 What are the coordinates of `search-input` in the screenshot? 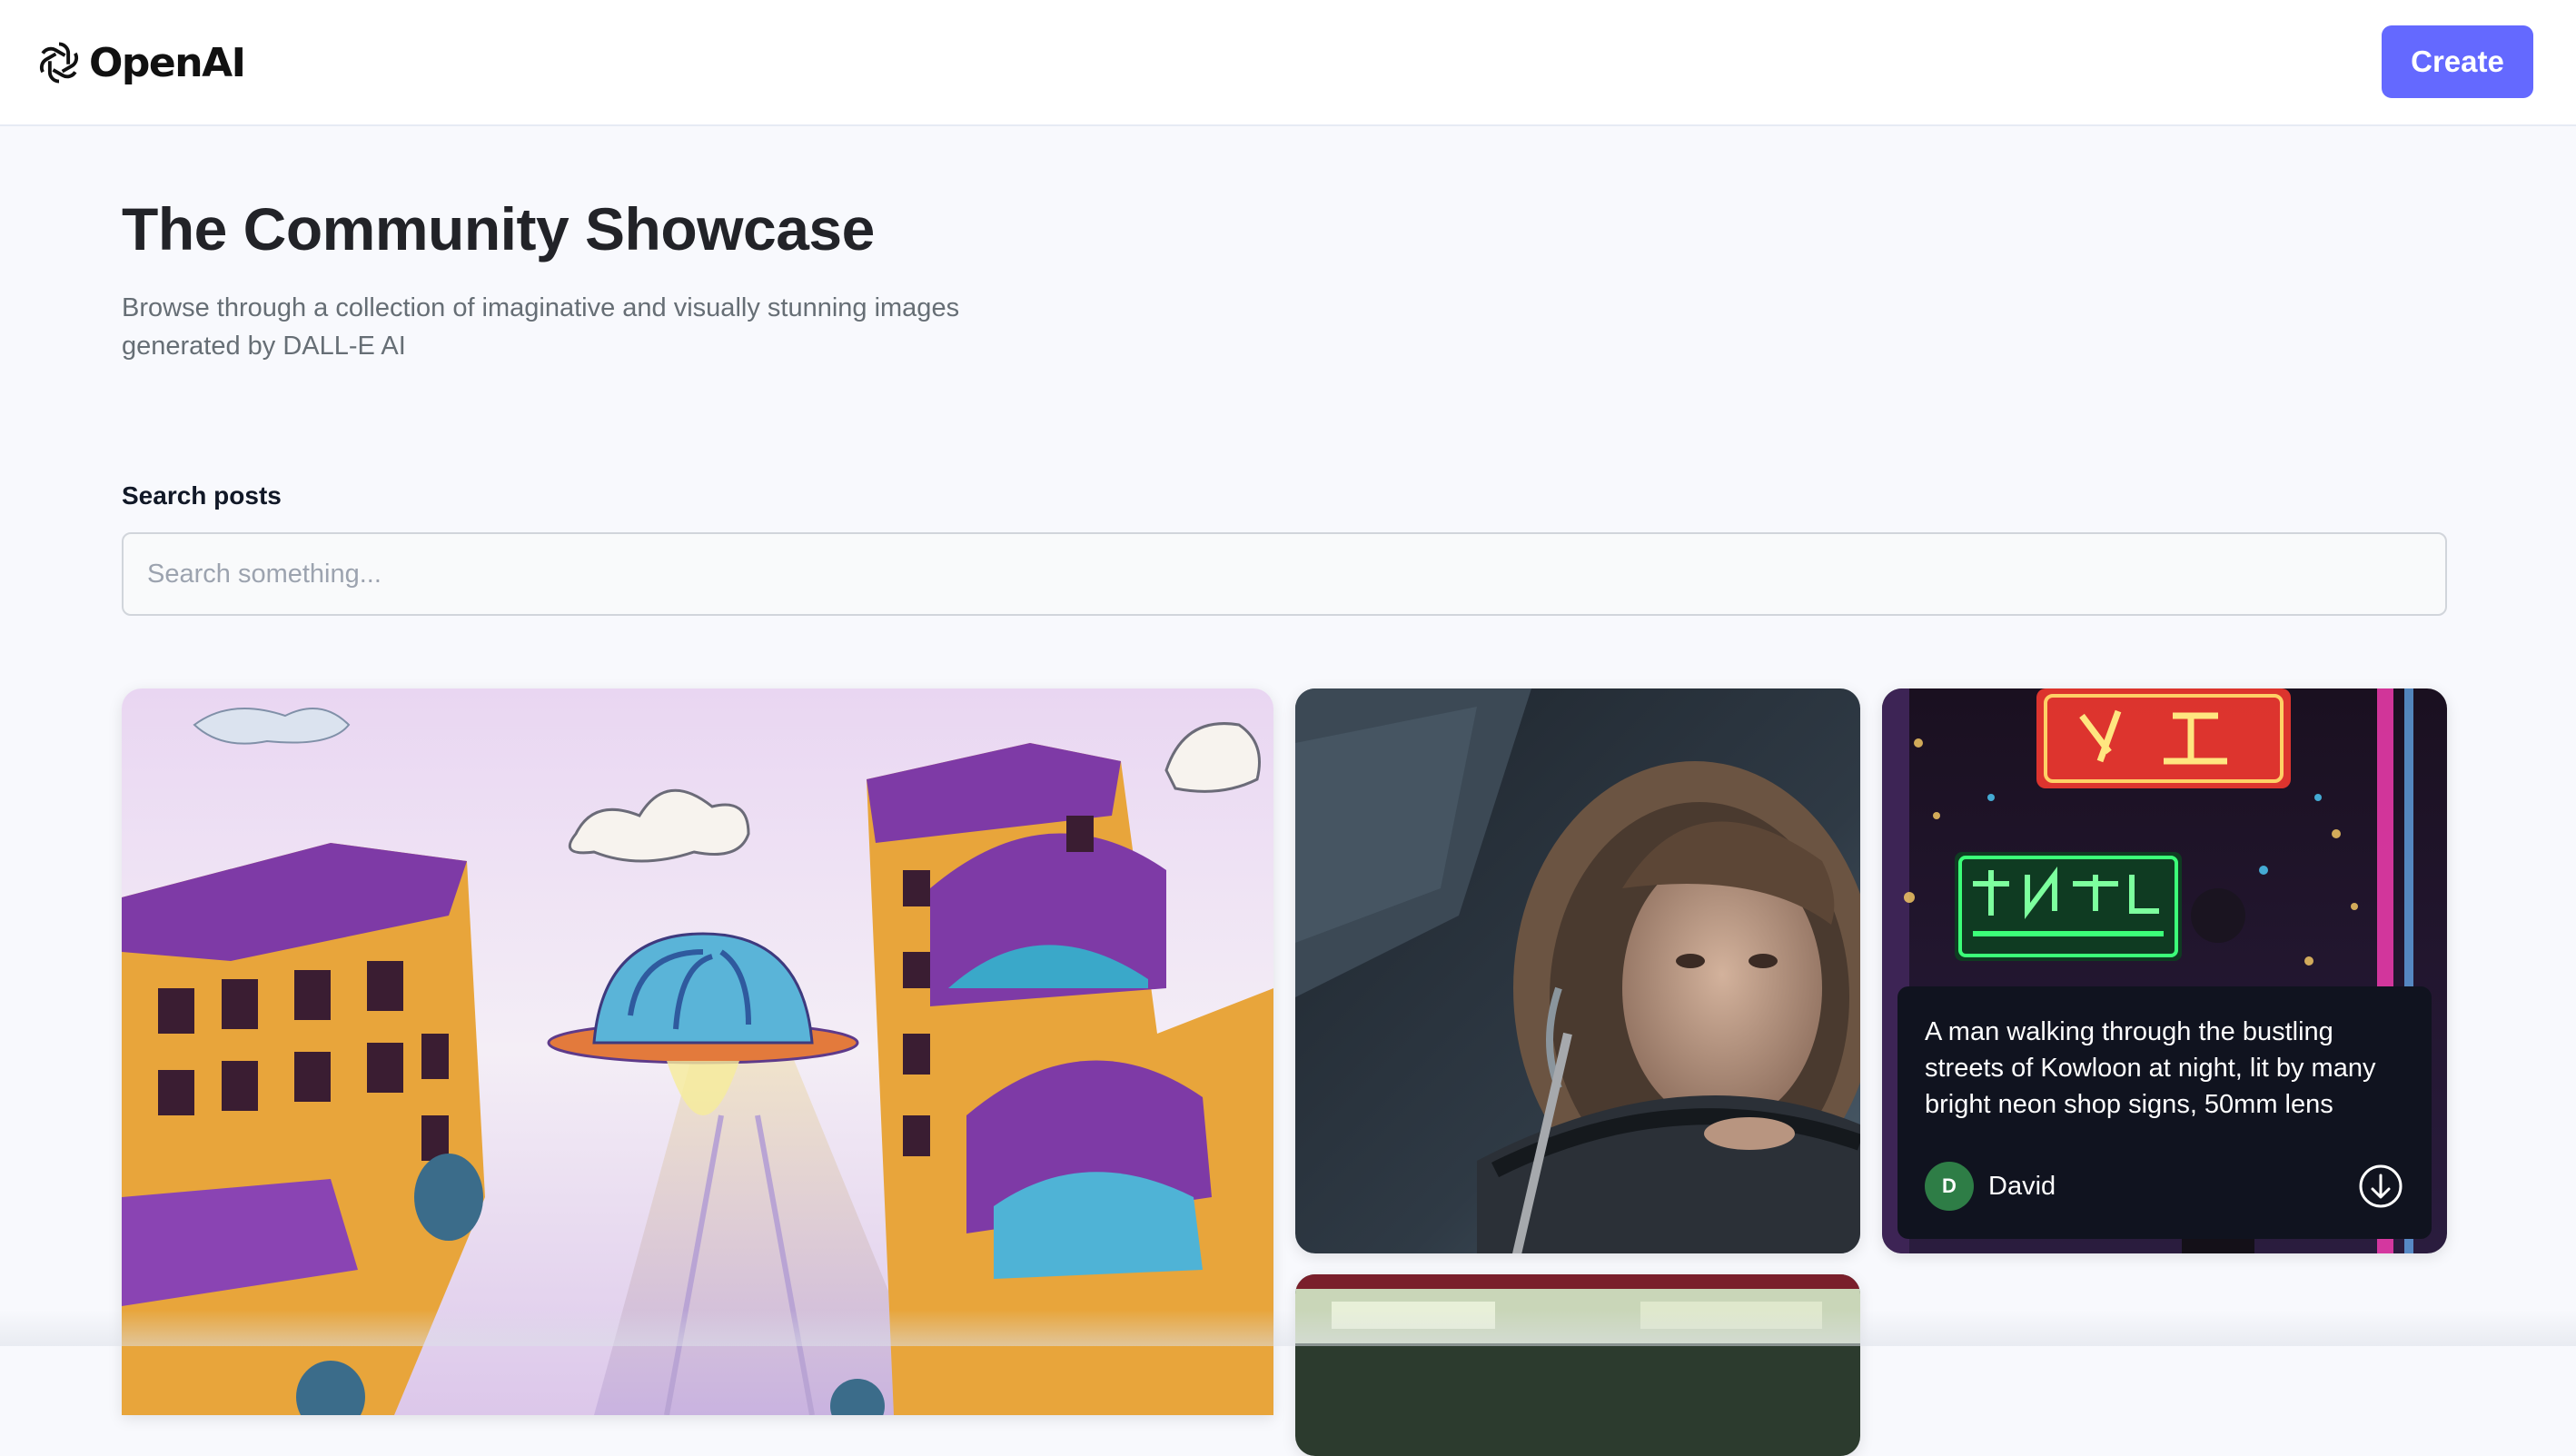 It's located at (1284, 574).